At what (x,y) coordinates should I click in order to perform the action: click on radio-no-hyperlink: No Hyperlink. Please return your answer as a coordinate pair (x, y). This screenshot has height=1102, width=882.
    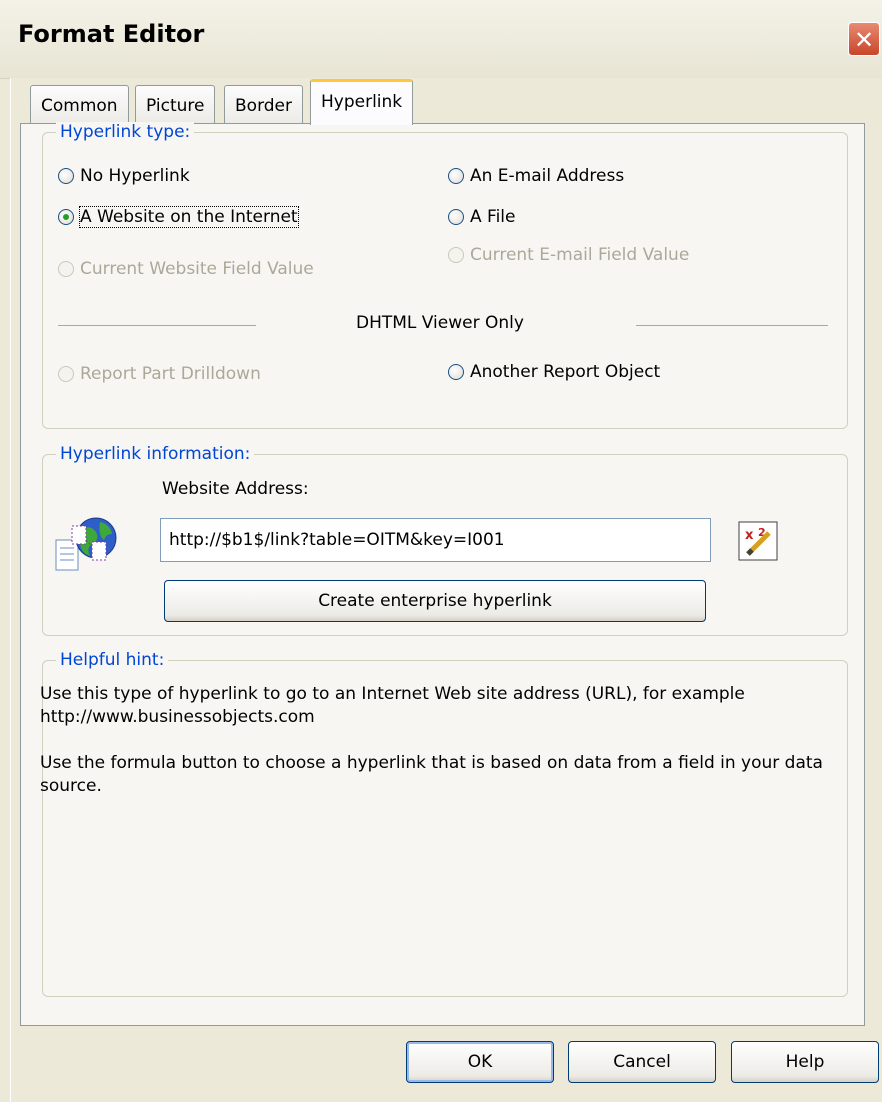
    Looking at the image, I should click on (124, 176).